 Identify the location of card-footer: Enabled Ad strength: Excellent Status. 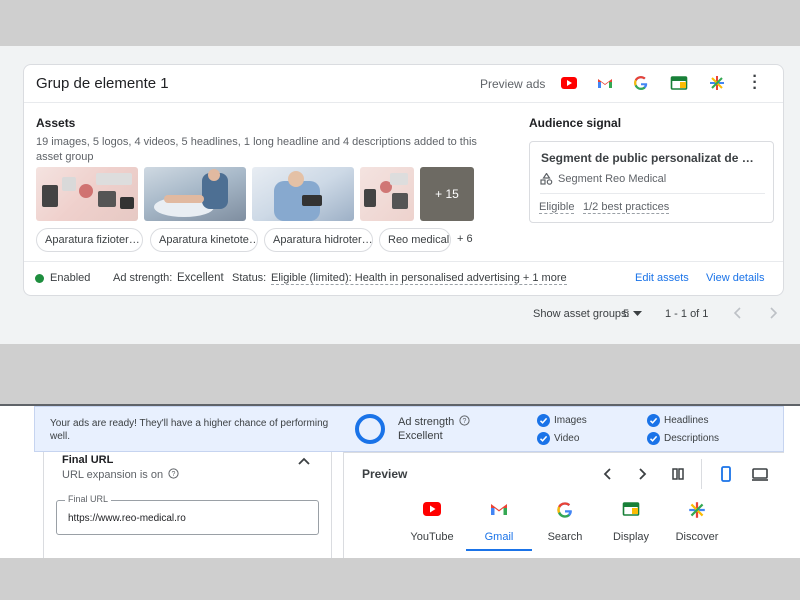
(403, 279).